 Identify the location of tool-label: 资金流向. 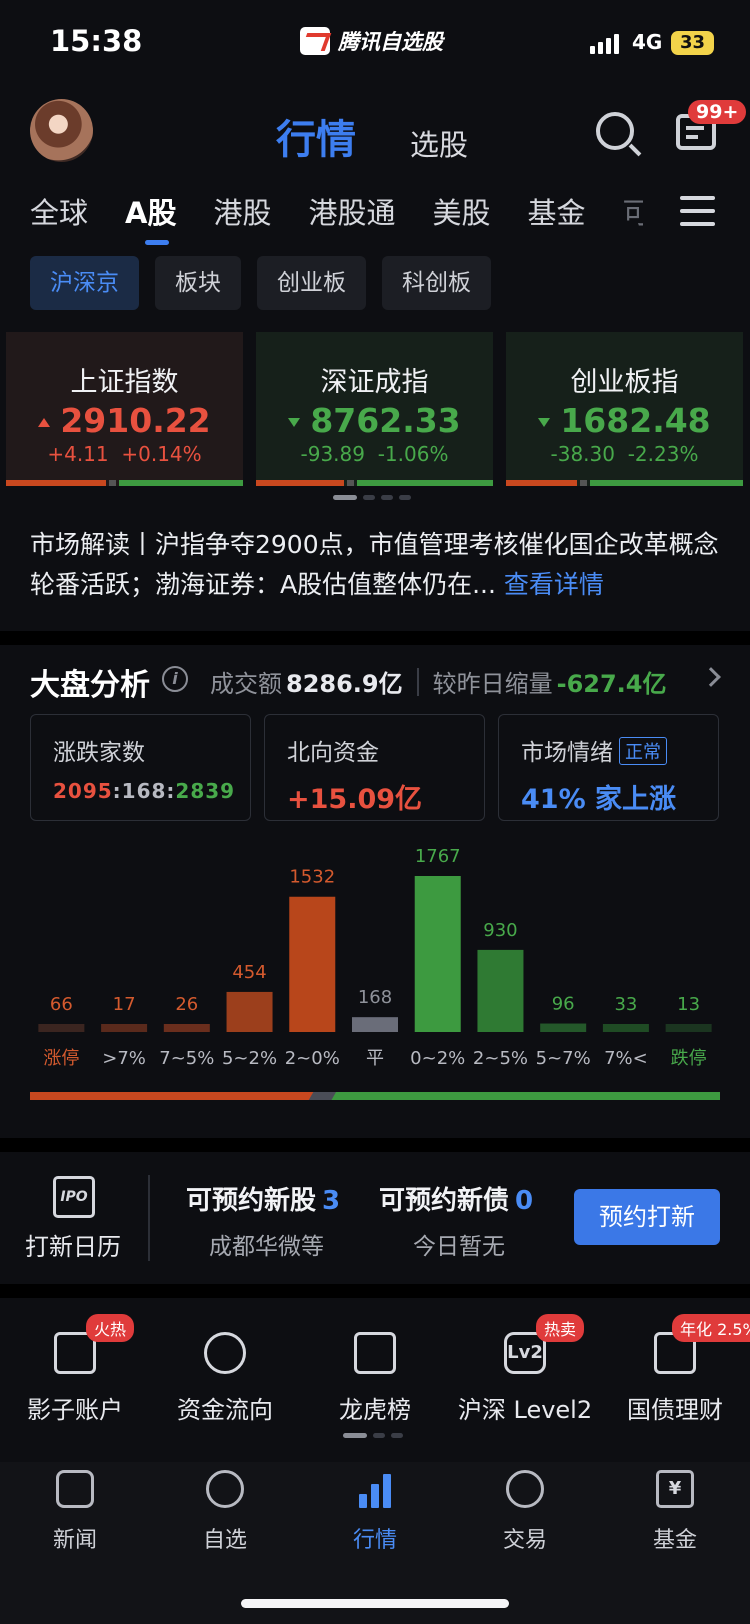
(225, 1410).